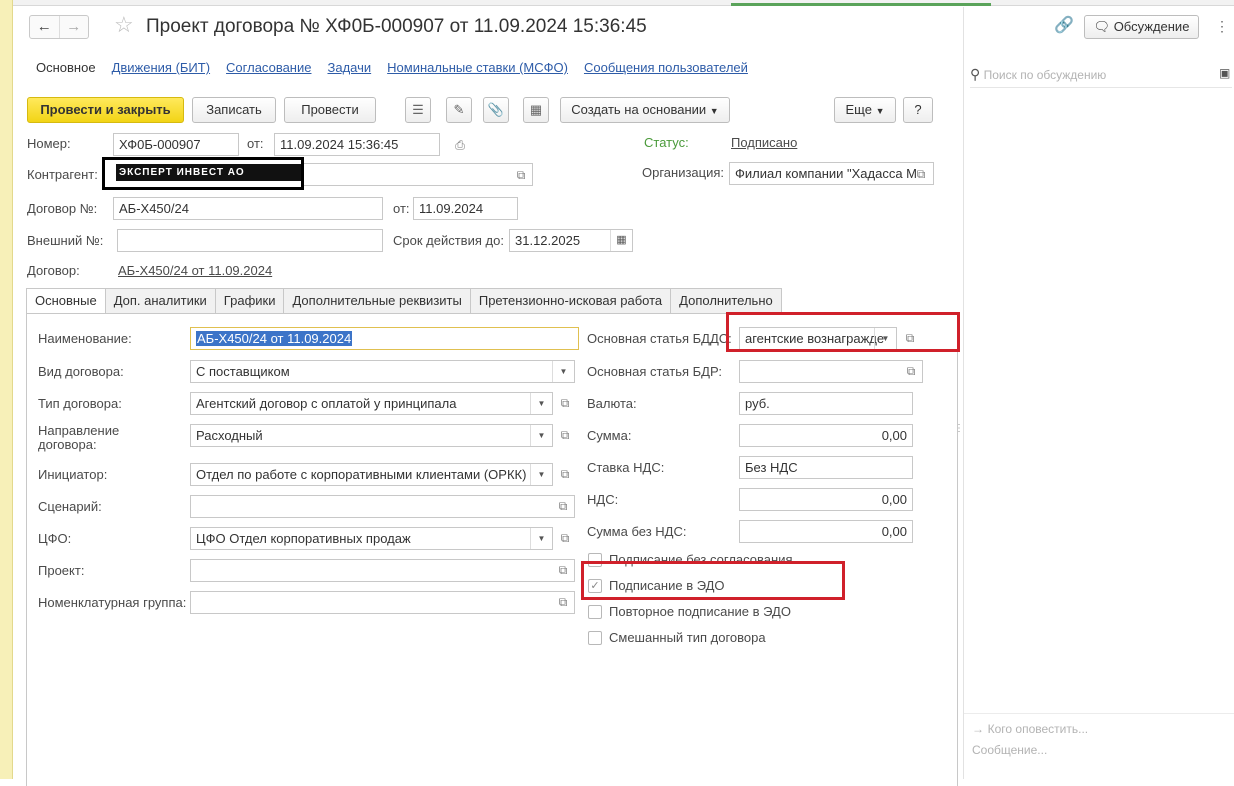 The height and width of the screenshot is (786, 1234). I want to click on bdds-highlight, so click(843, 332).